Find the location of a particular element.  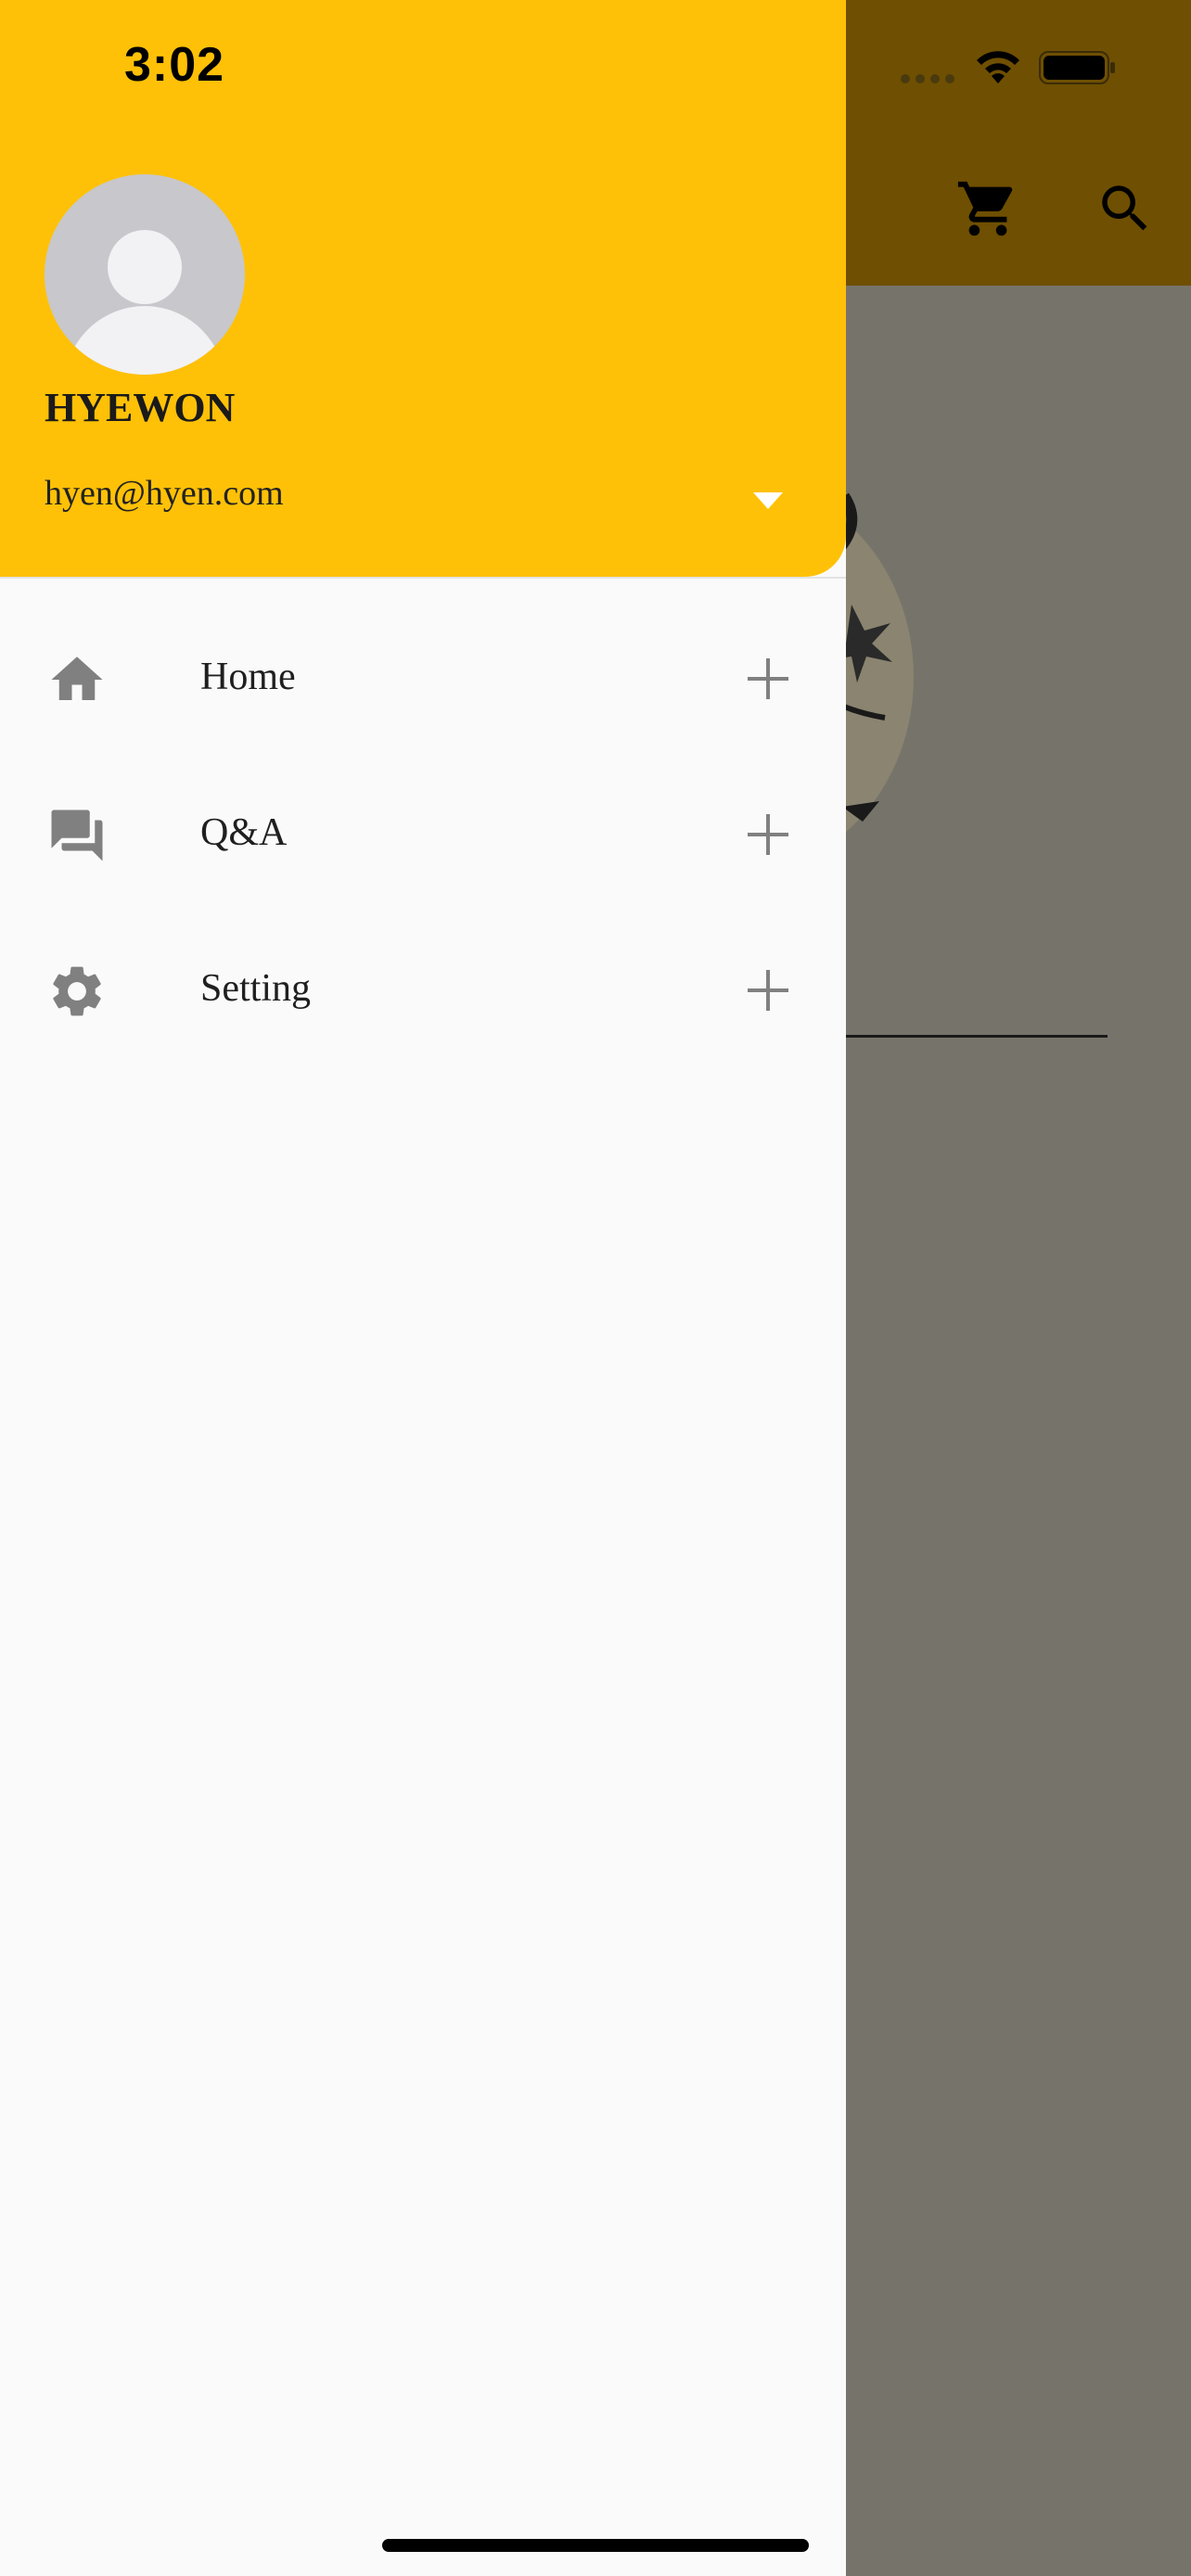

wifi-icon is located at coordinates (998, 66).